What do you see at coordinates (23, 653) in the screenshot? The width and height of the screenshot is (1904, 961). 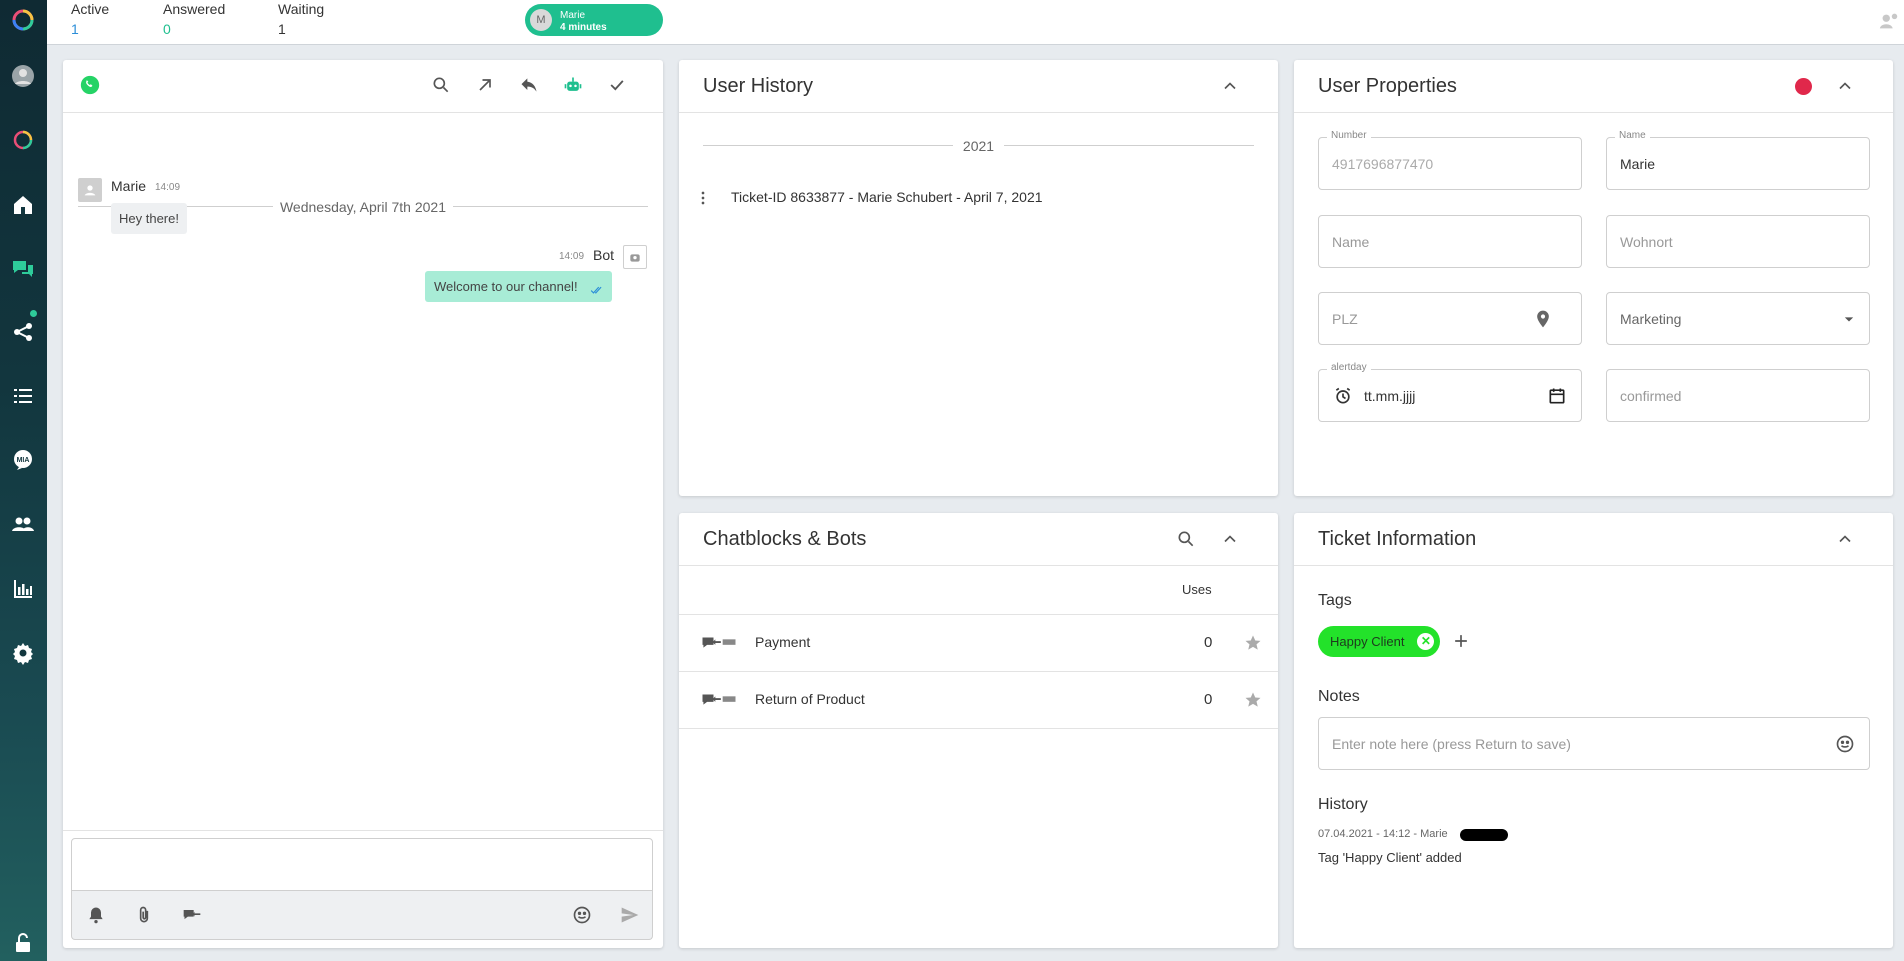 I see `settings-icon` at bounding box center [23, 653].